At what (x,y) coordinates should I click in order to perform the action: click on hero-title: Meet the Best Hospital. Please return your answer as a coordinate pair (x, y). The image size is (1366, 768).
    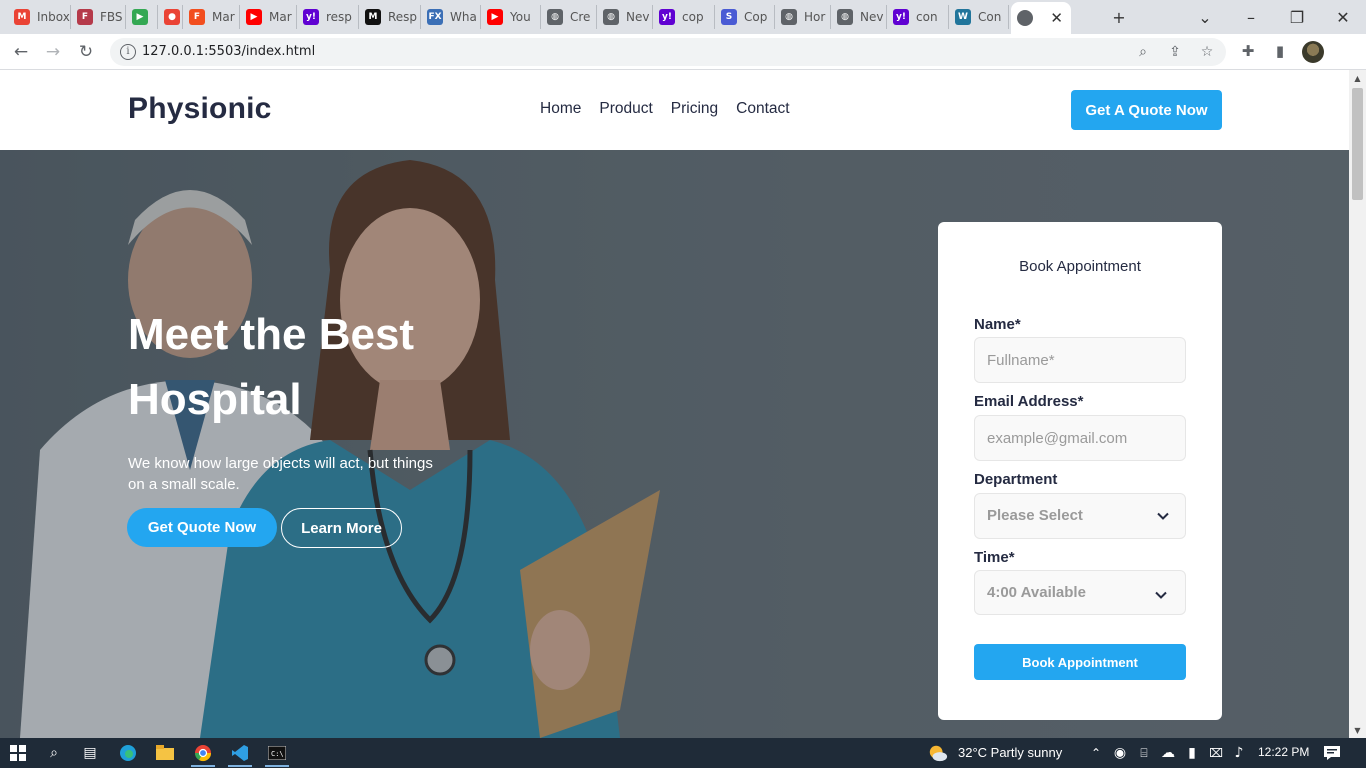
    Looking at the image, I should click on (271, 367).